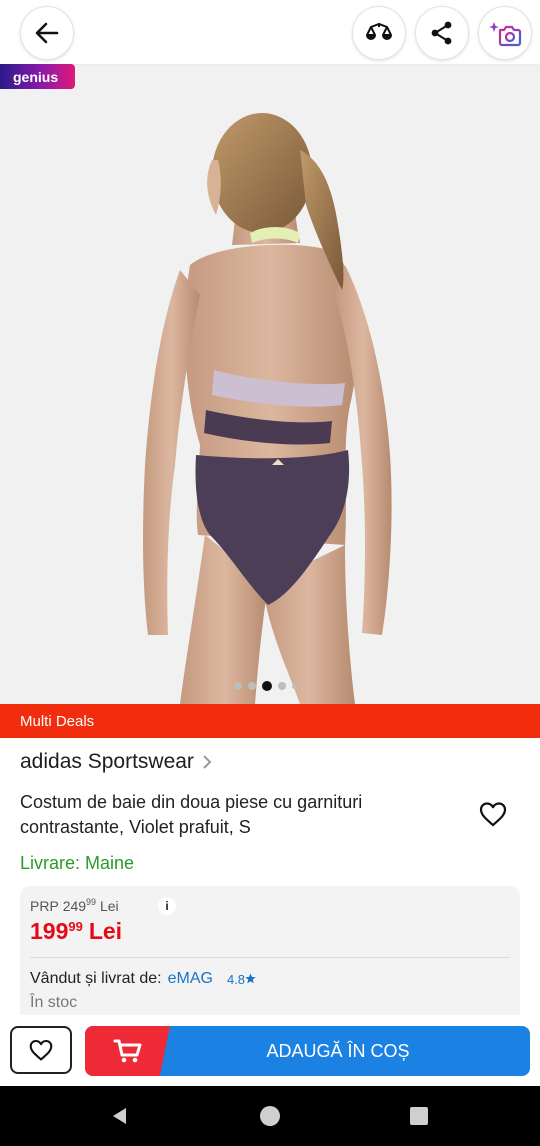  I want to click on nav-home-button, so click(270, 1116).